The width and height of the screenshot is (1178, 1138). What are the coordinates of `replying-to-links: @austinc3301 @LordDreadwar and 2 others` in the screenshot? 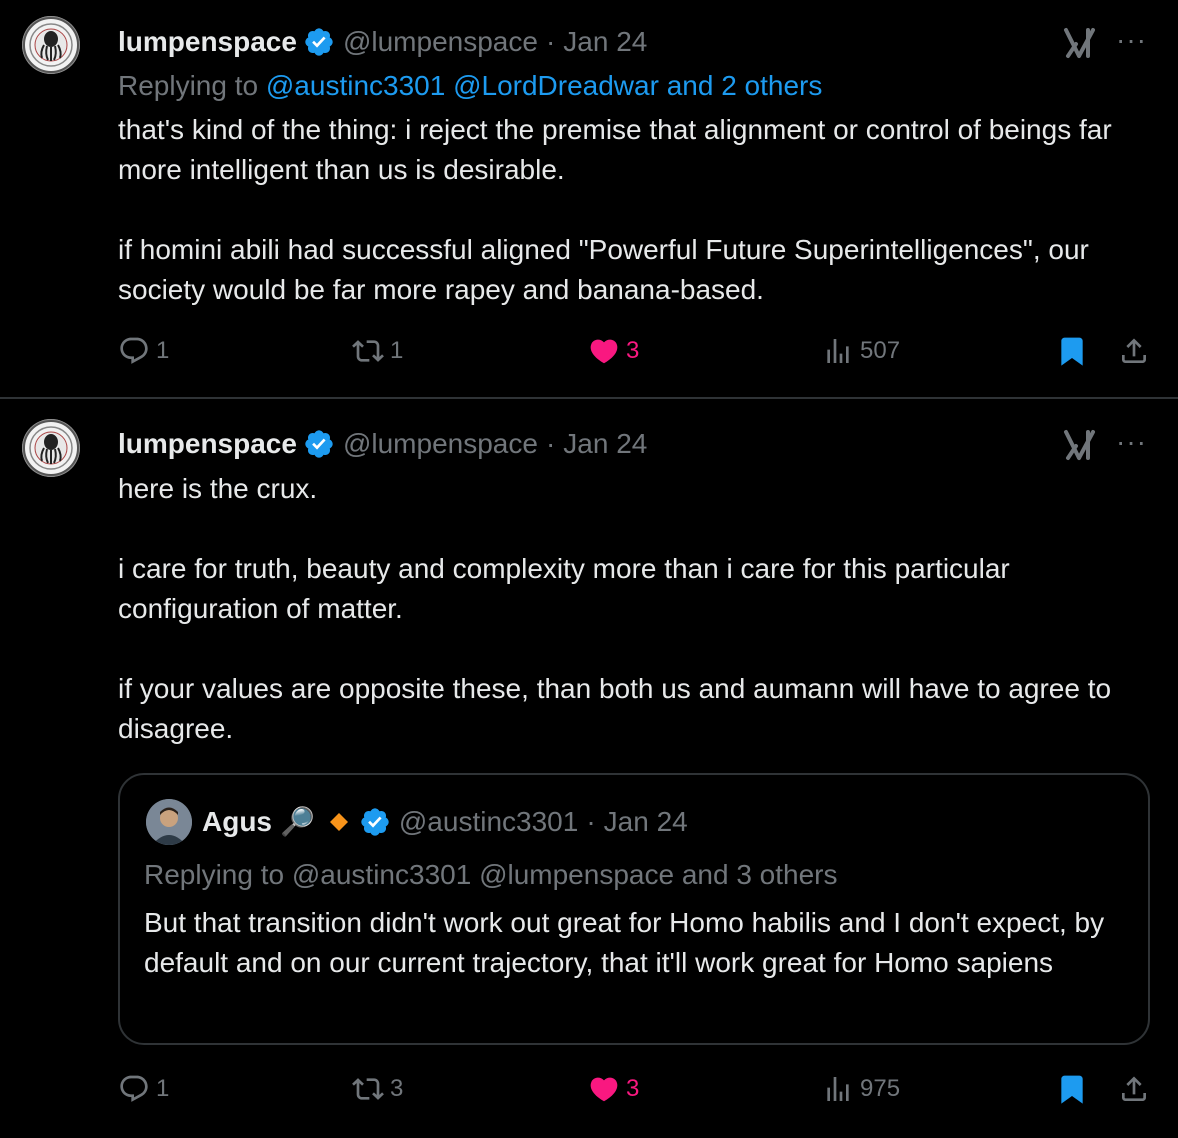 It's located at (544, 85).